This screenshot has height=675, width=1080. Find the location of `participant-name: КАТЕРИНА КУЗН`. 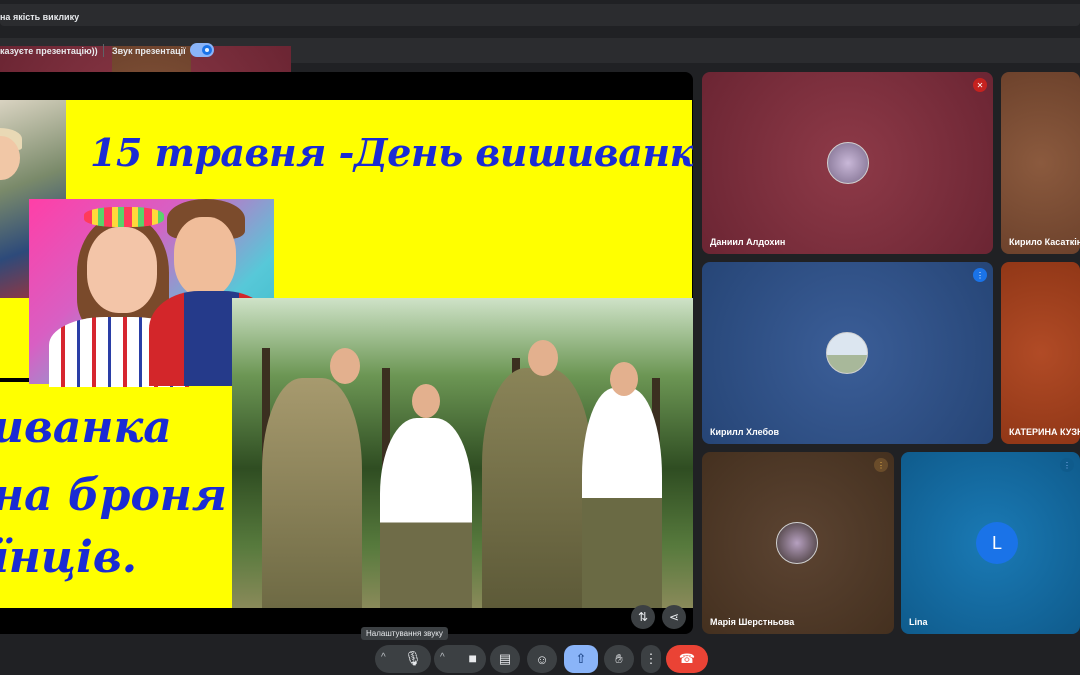

participant-name: КАТЕРИНА КУЗН is located at coordinates (1044, 432).